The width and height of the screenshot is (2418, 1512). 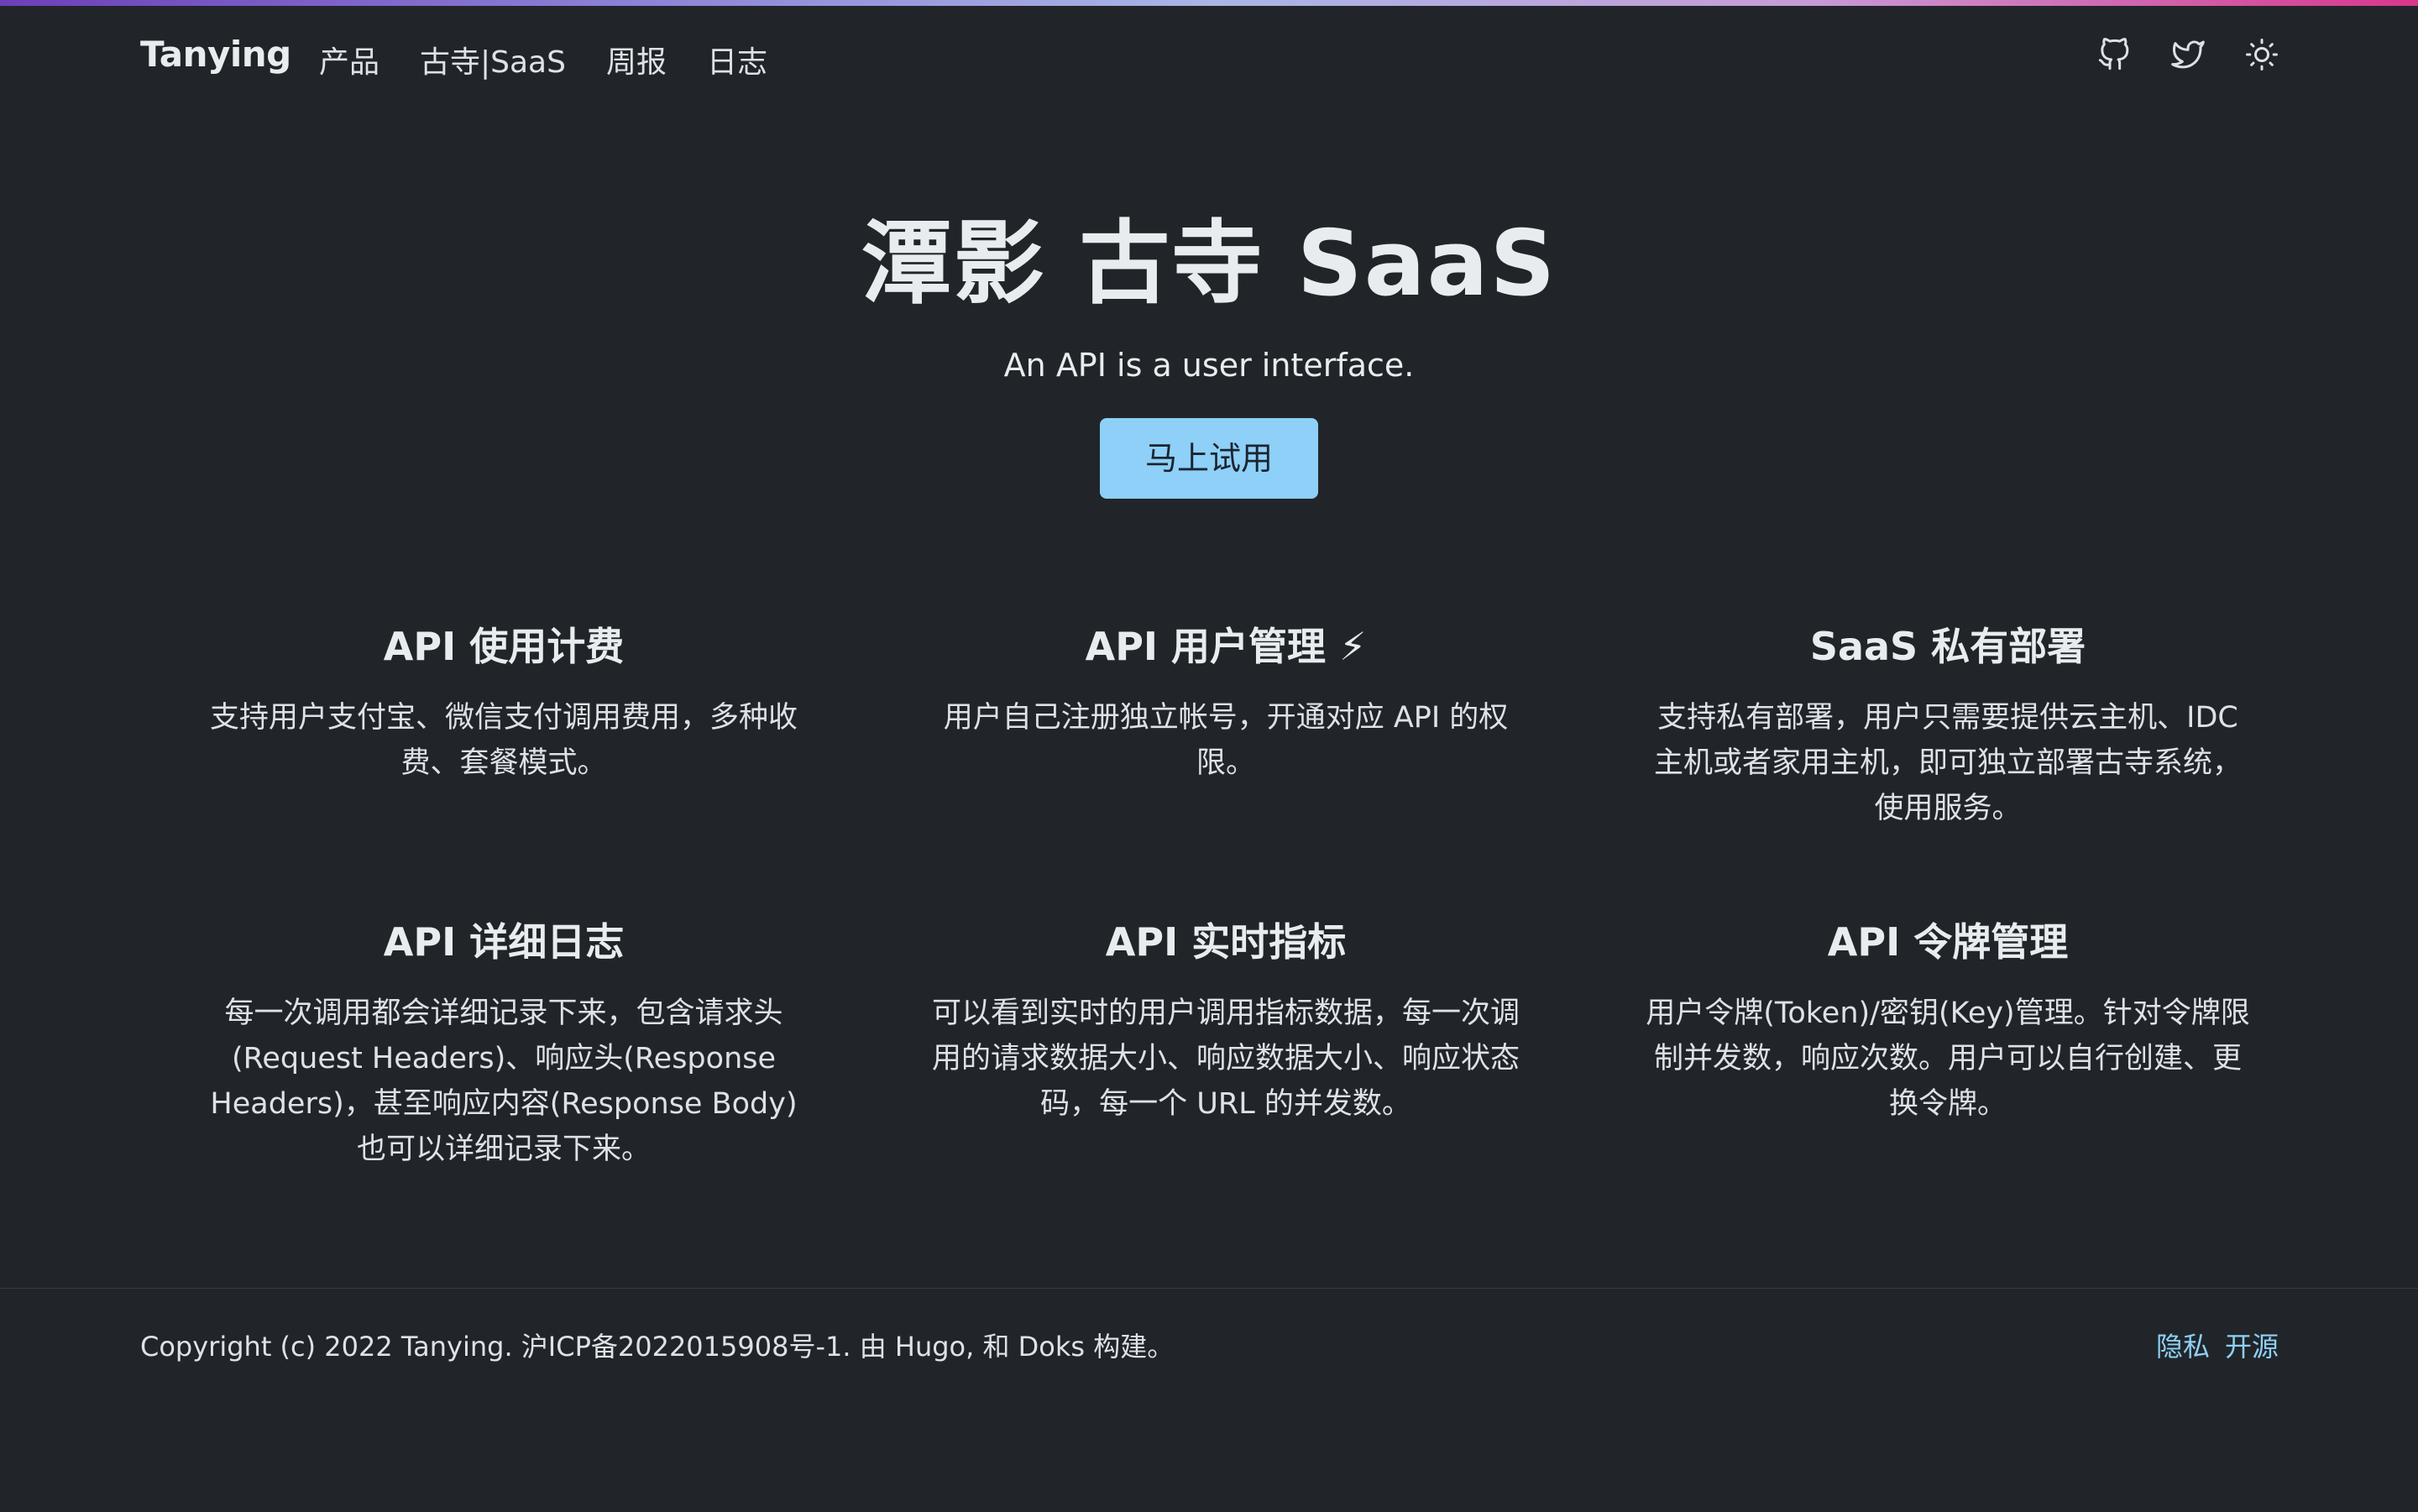 What do you see at coordinates (1947, 646) in the screenshot?
I see `feature-title: SaaS 私有部署` at bounding box center [1947, 646].